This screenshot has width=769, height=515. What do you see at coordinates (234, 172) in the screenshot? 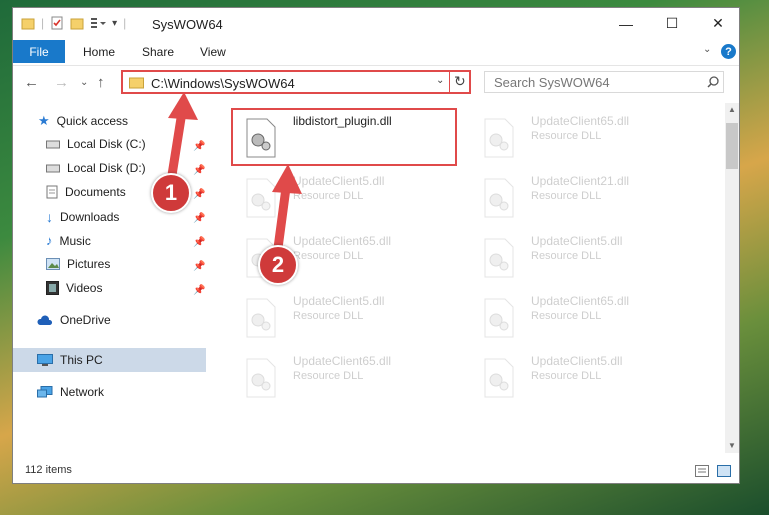
I see `annotation-arrows` at bounding box center [234, 172].